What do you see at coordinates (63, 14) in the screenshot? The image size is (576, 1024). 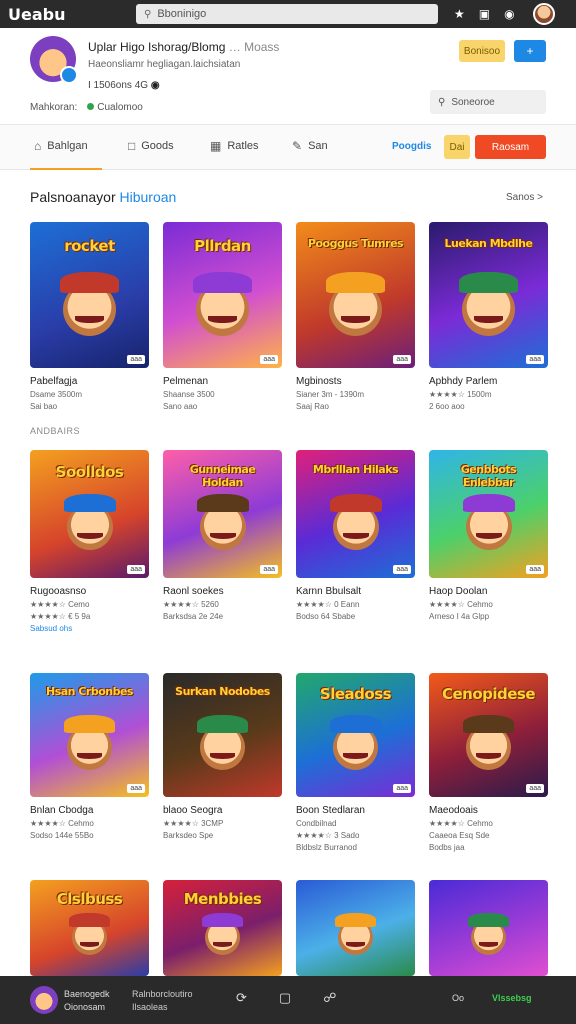 I see `app-logo: Ueabu` at bounding box center [63, 14].